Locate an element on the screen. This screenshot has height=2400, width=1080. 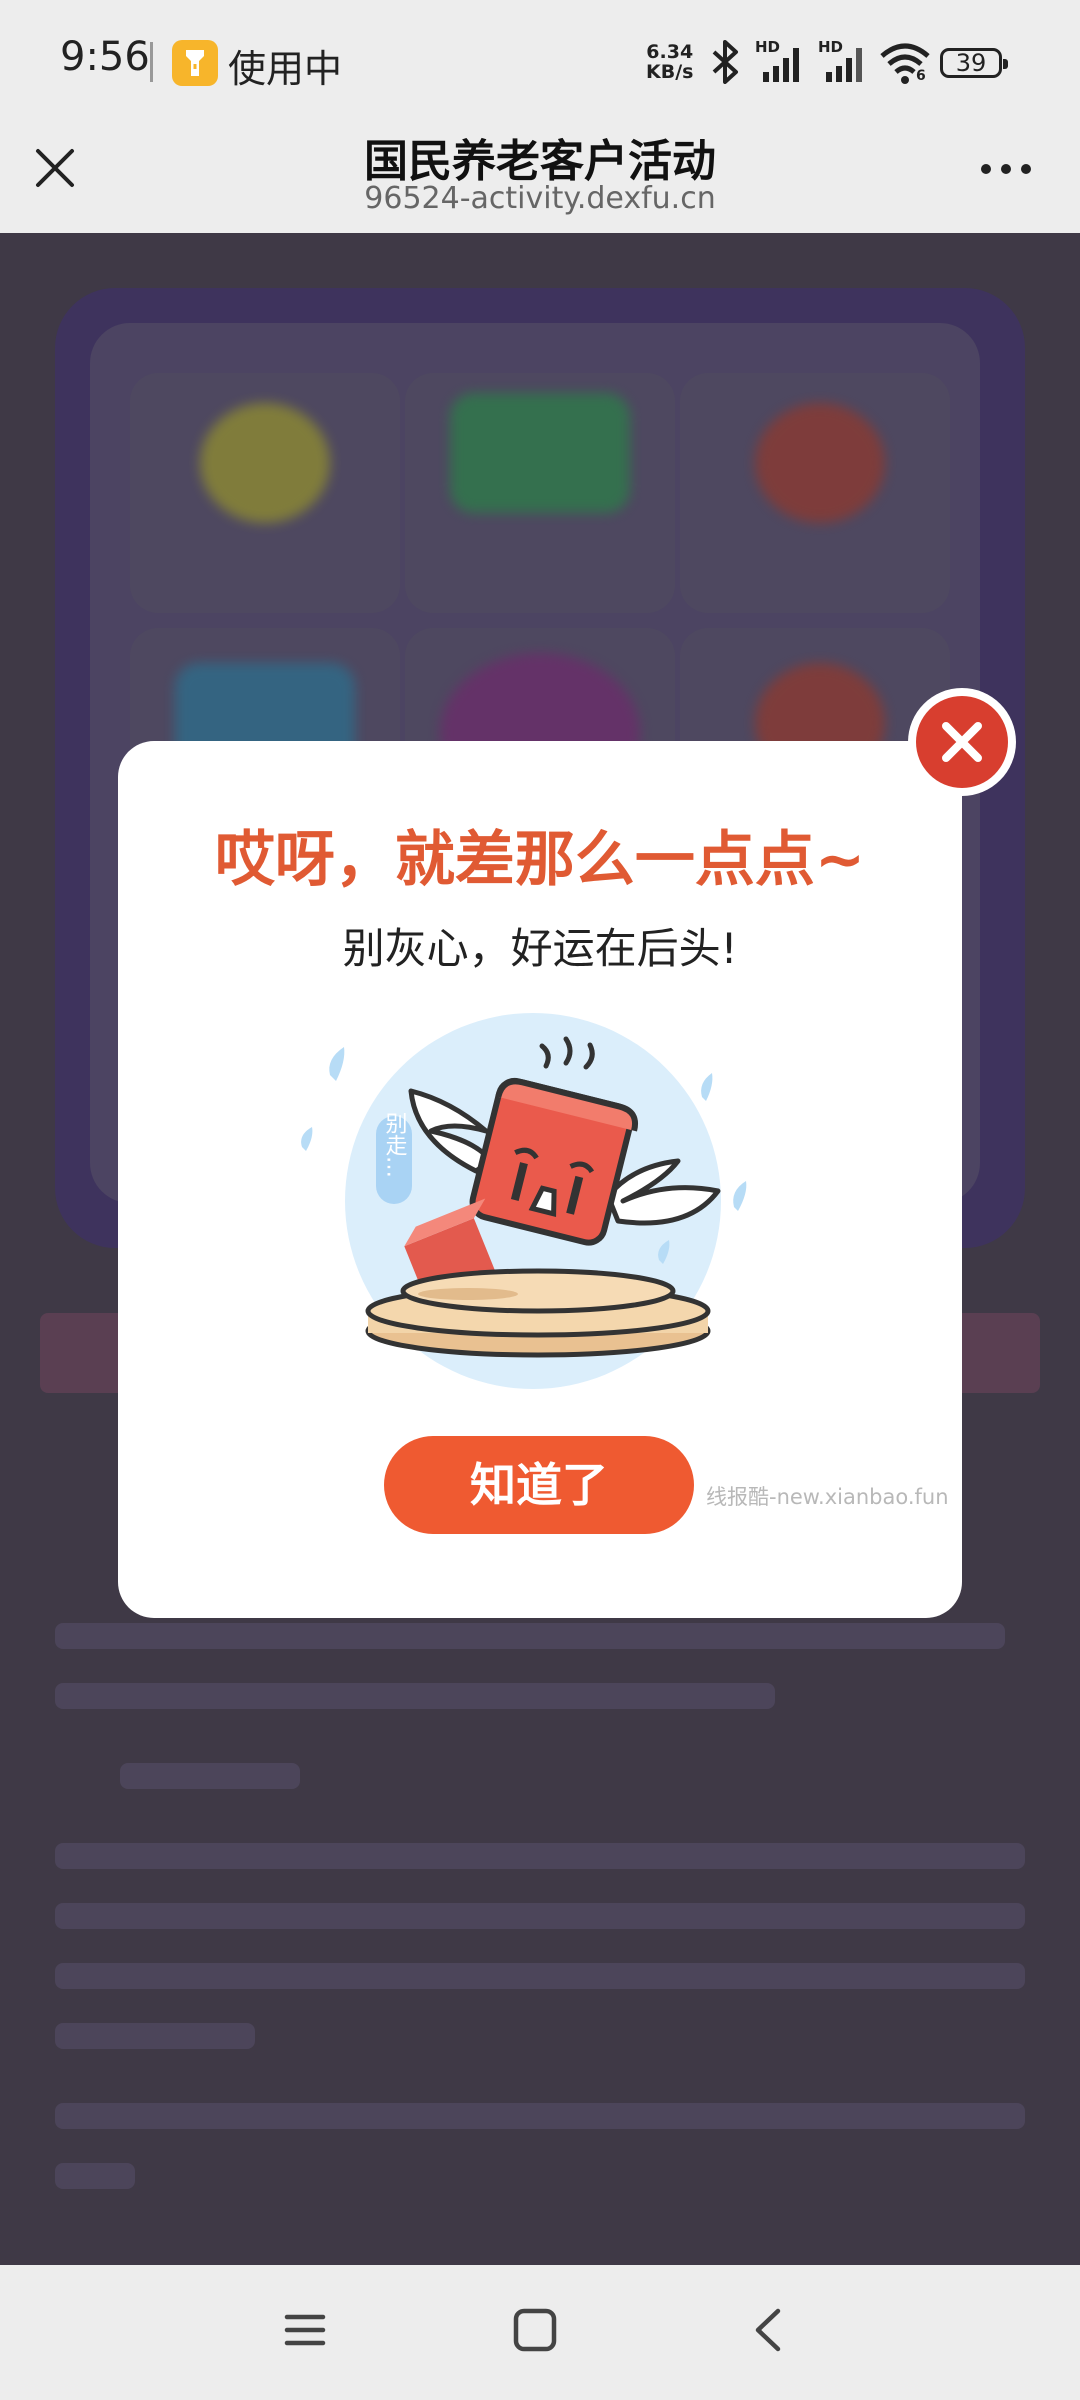
home-icon is located at coordinates (535, 2330).